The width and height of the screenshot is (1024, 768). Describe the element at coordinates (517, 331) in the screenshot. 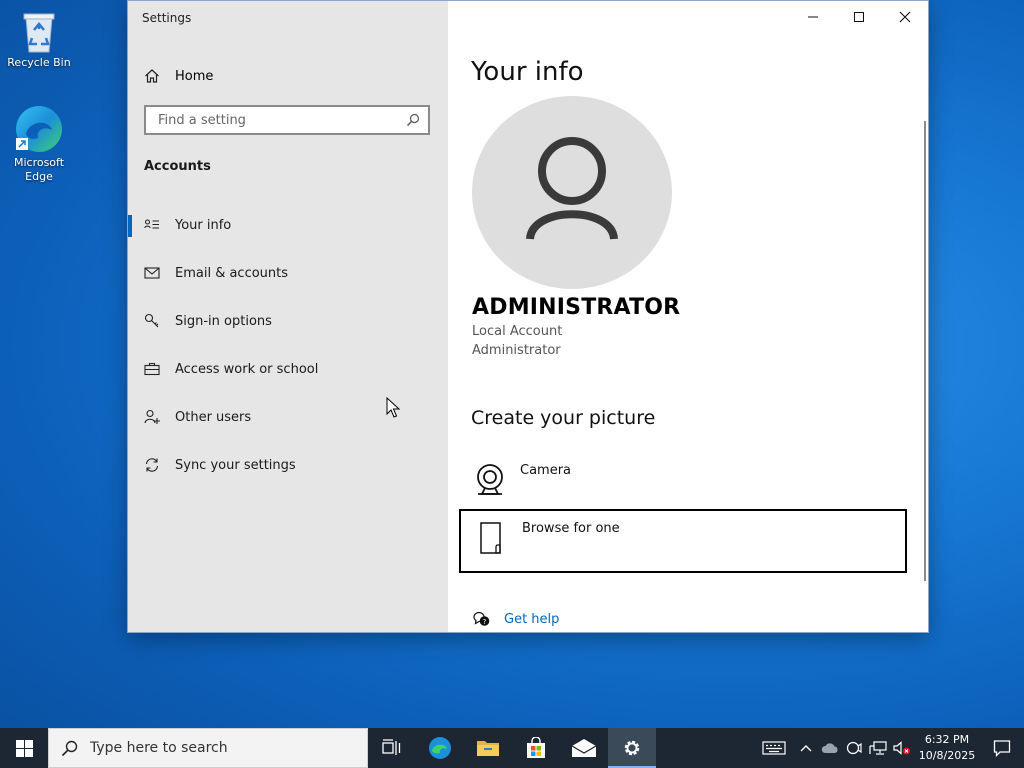

I see `account-type: Local Account` at that location.